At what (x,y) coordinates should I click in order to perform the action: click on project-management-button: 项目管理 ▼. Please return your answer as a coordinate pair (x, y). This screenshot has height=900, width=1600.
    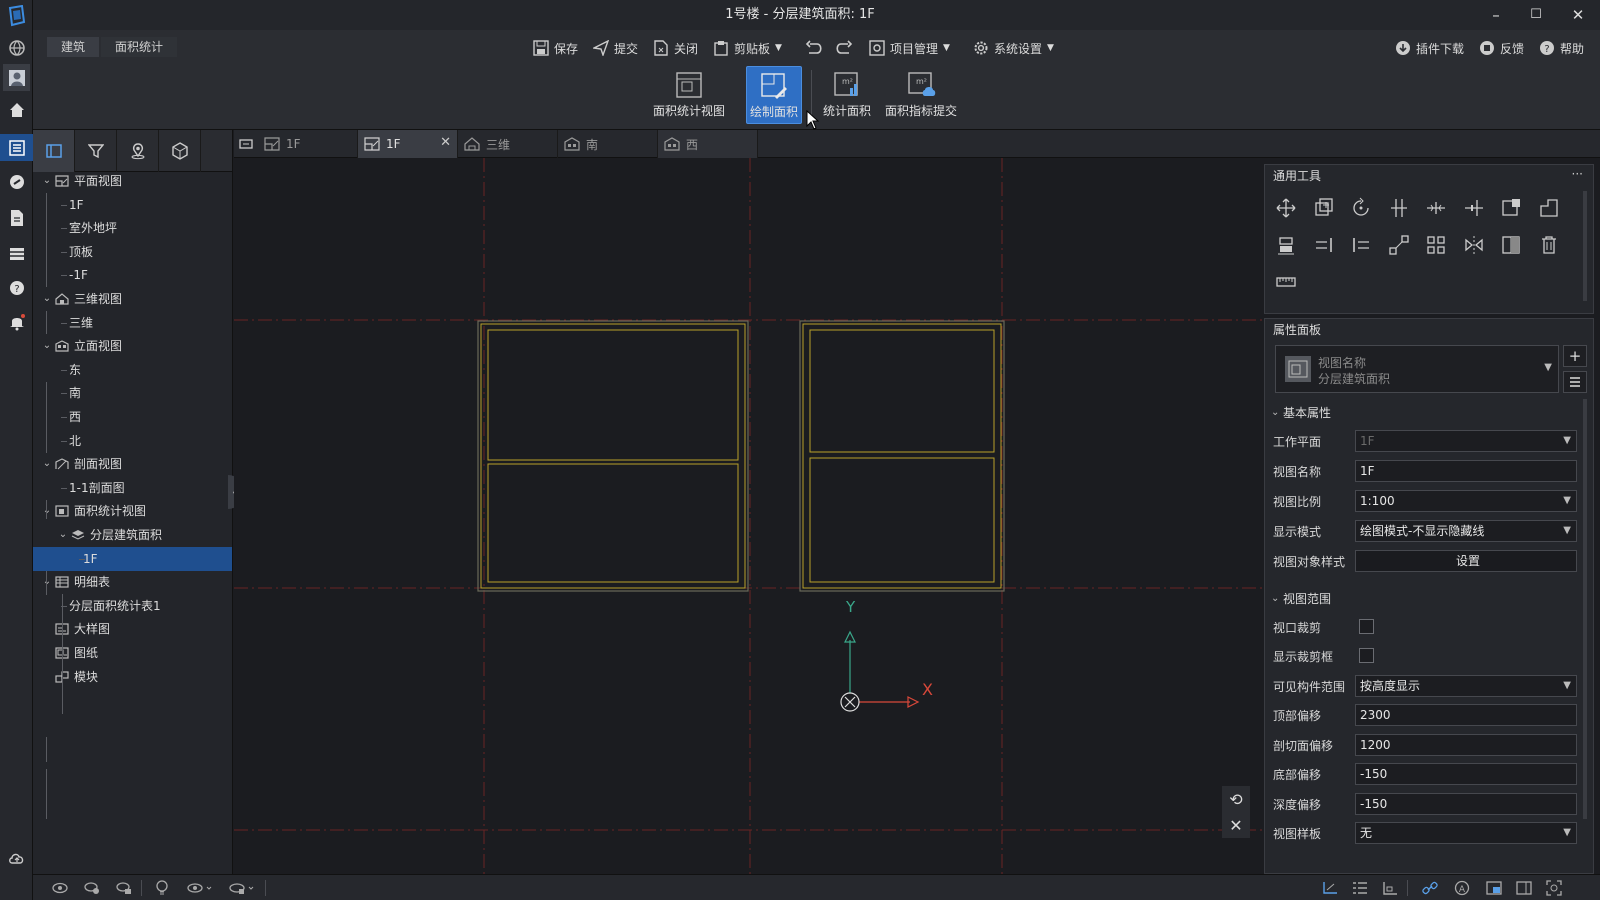
    Looking at the image, I should click on (909, 48).